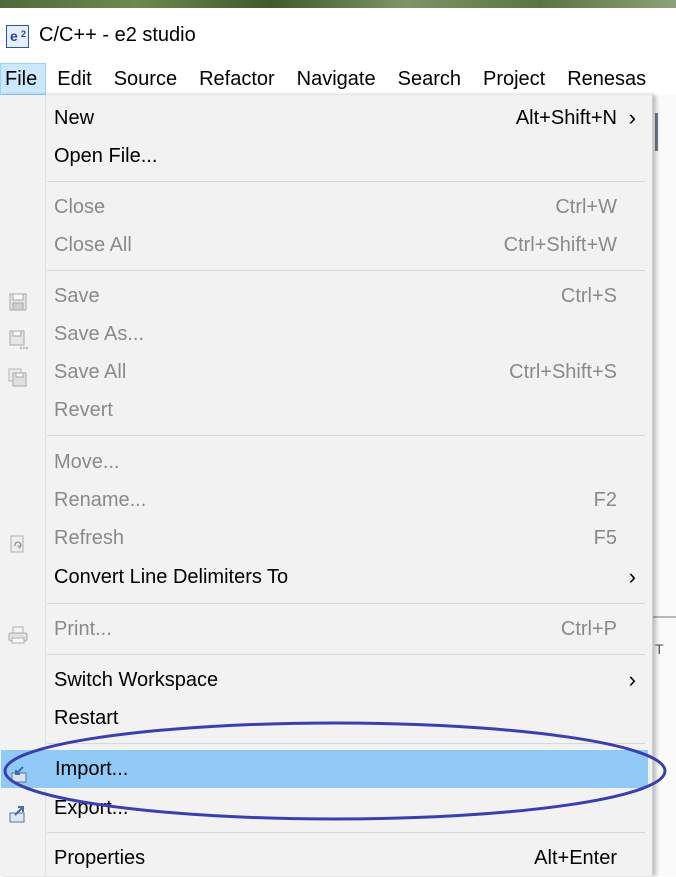  I want to click on menu-item-properties: Properties Alt+Enter, so click(326, 858).